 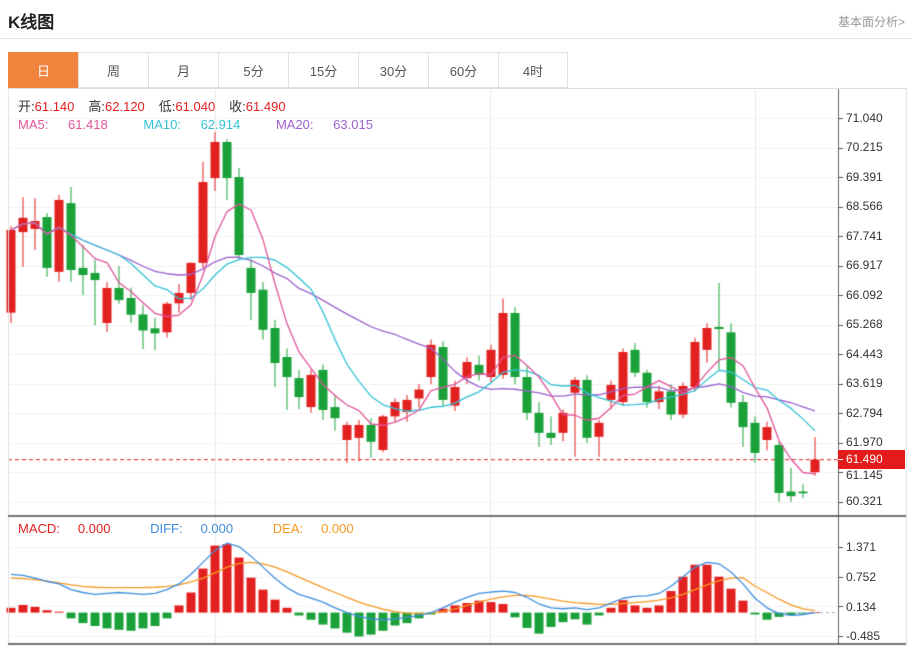 I want to click on tab-4hour: 4时, so click(x=533, y=70).